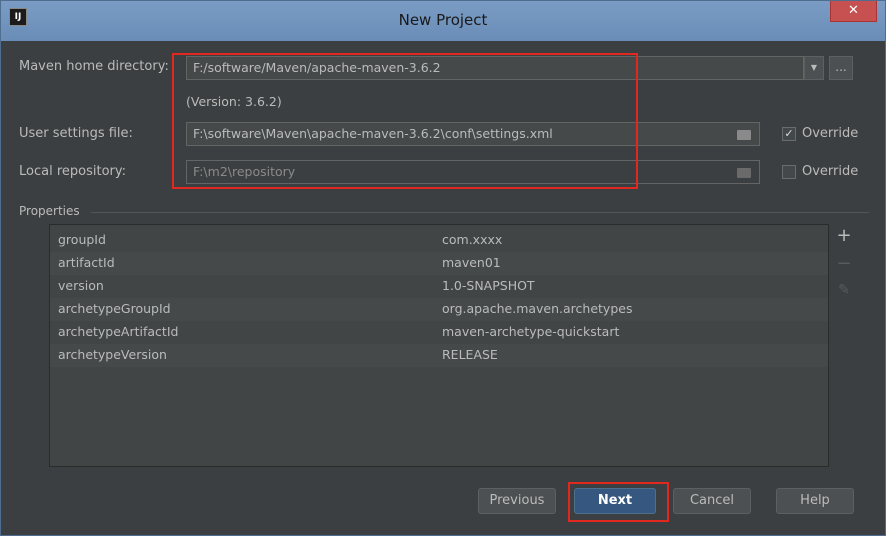 The image size is (886, 536). I want to click on highlight-box-next, so click(618, 502).